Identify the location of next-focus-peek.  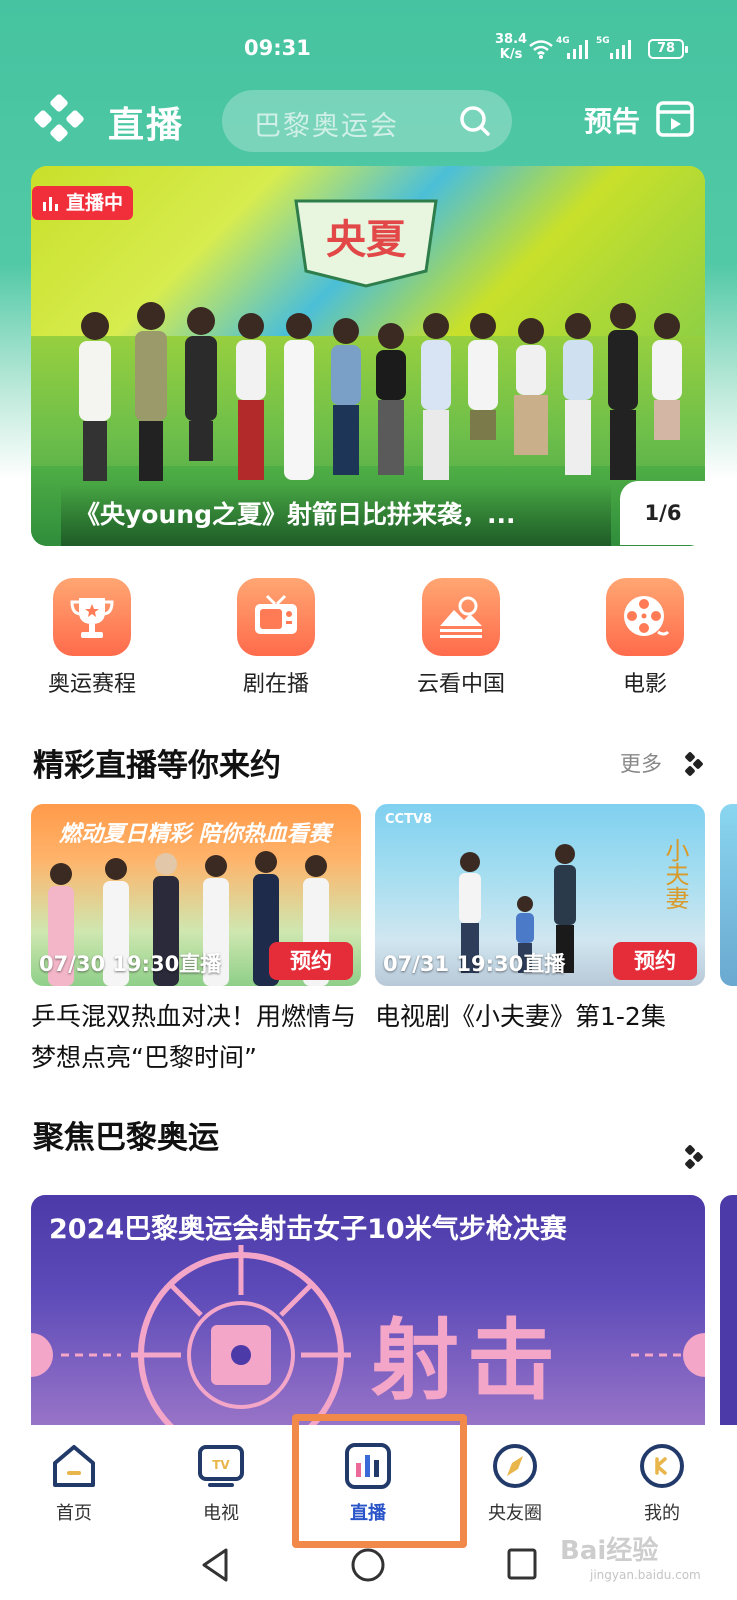
(728, 1312).